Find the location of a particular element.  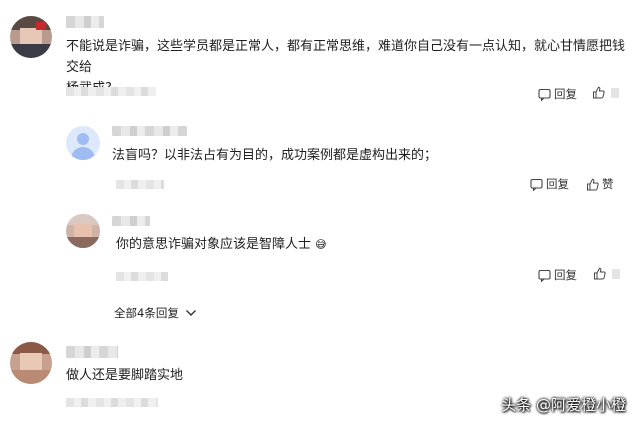

reply-text: 你的意思诈骗对象应该是智障人士 😅 is located at coordinates (221, 244).